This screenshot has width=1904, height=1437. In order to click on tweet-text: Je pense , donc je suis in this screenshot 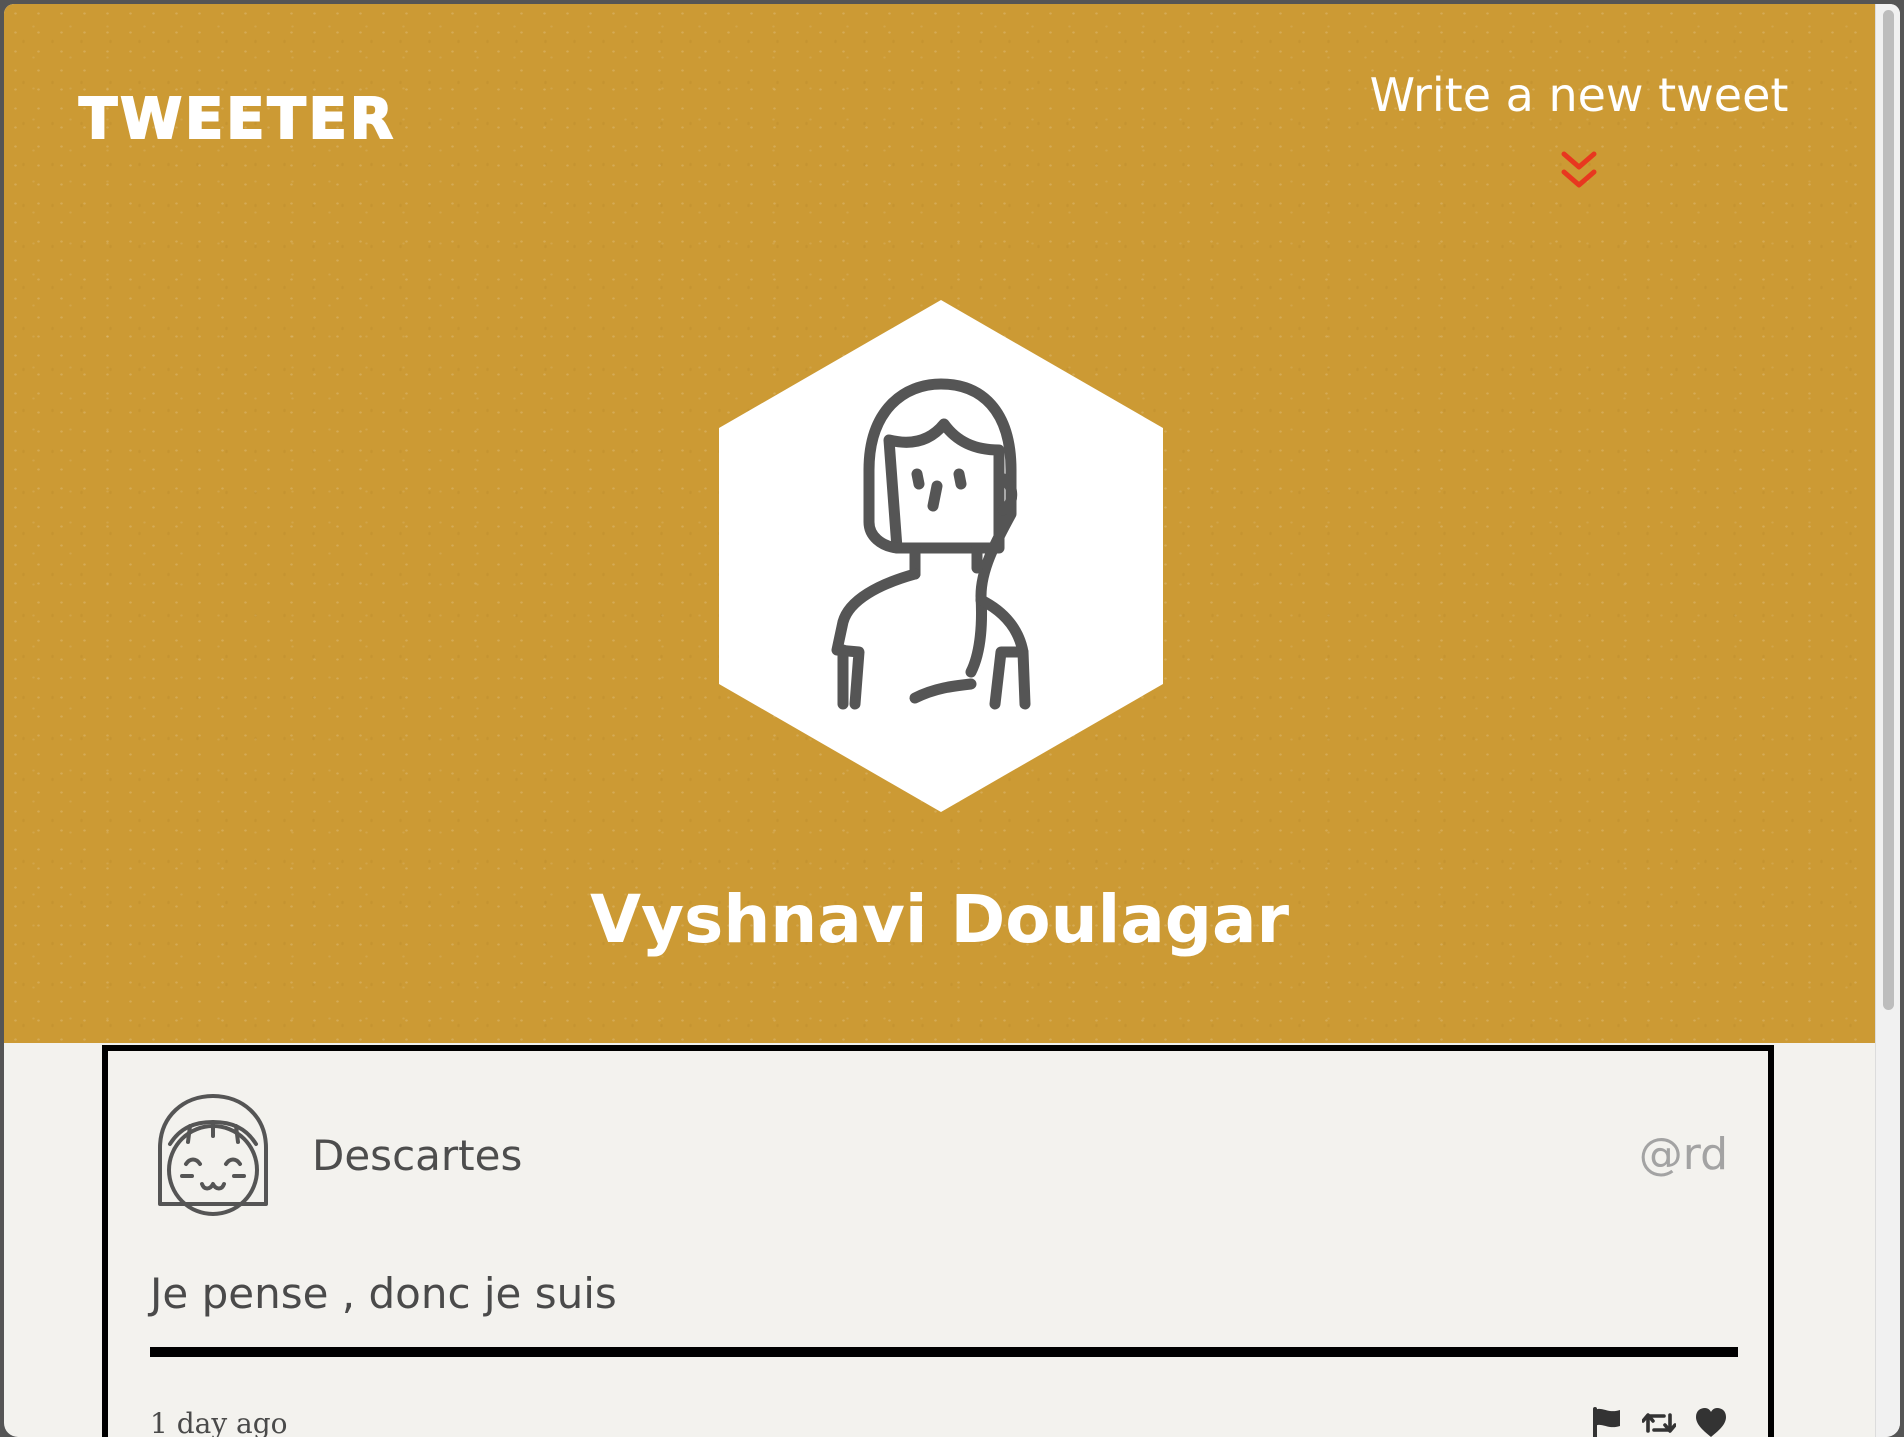, I will do `click(383, 1293)`.